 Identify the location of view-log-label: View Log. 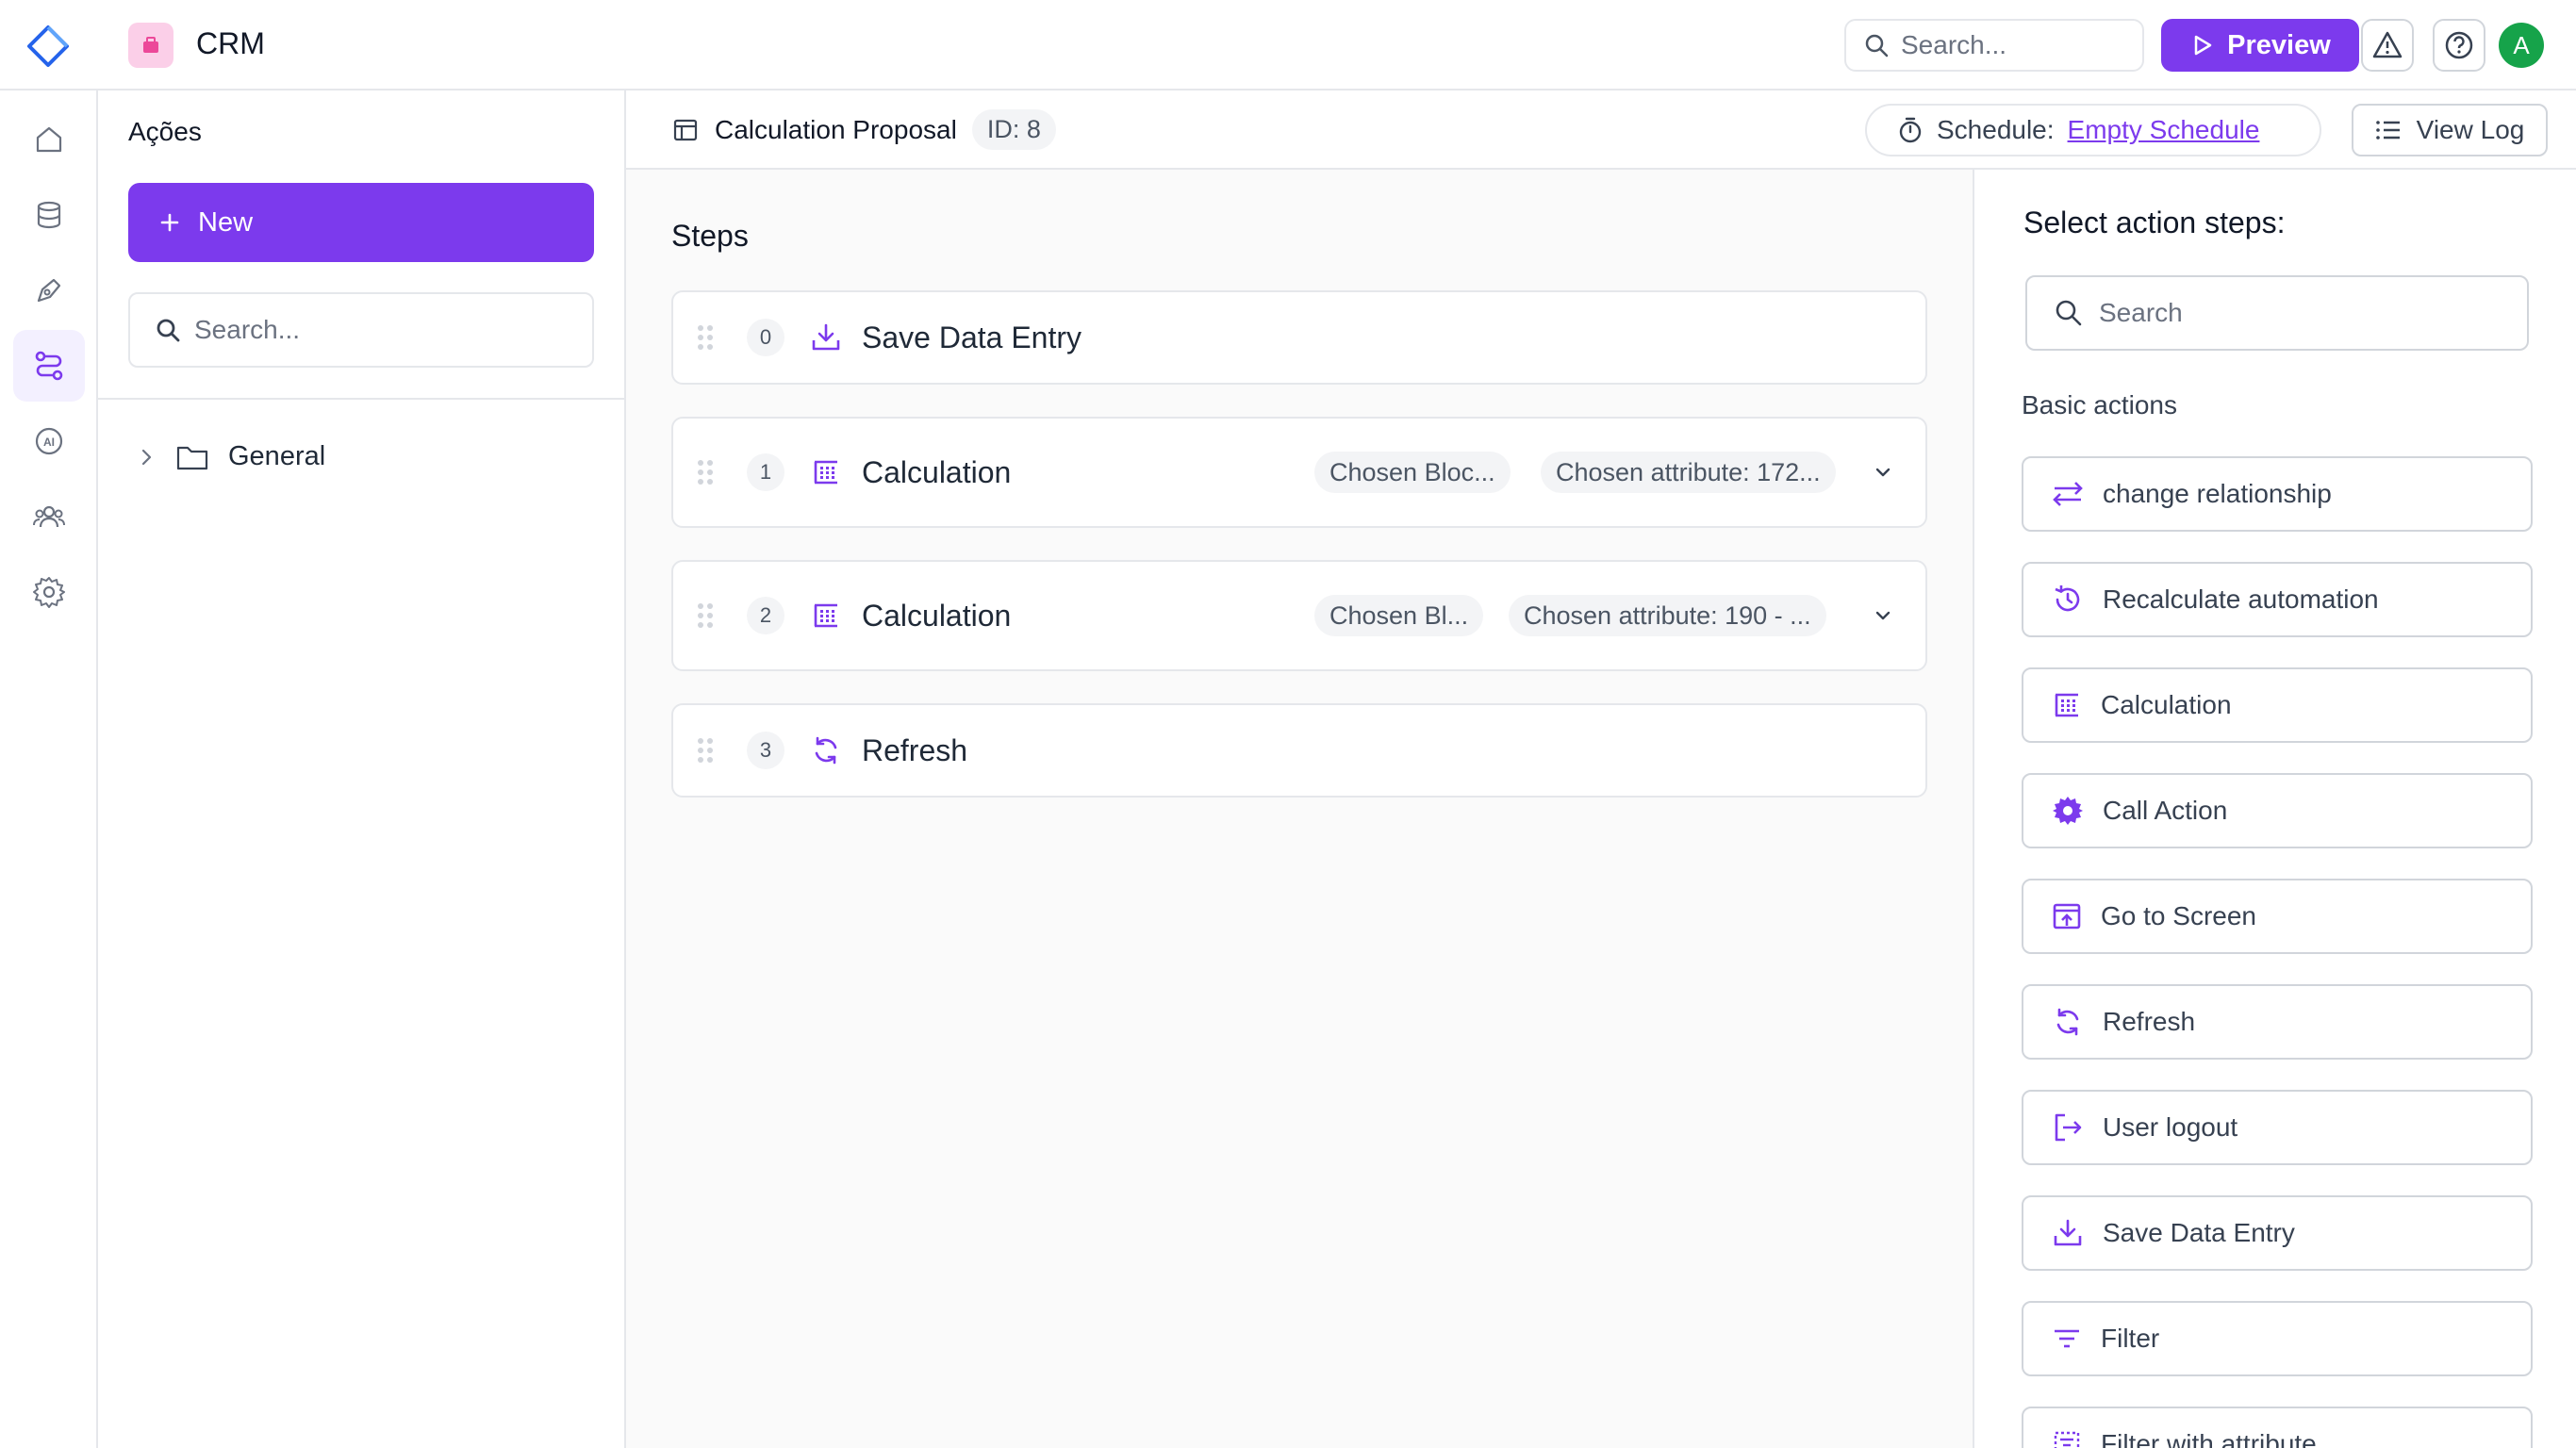
(2470, 129).